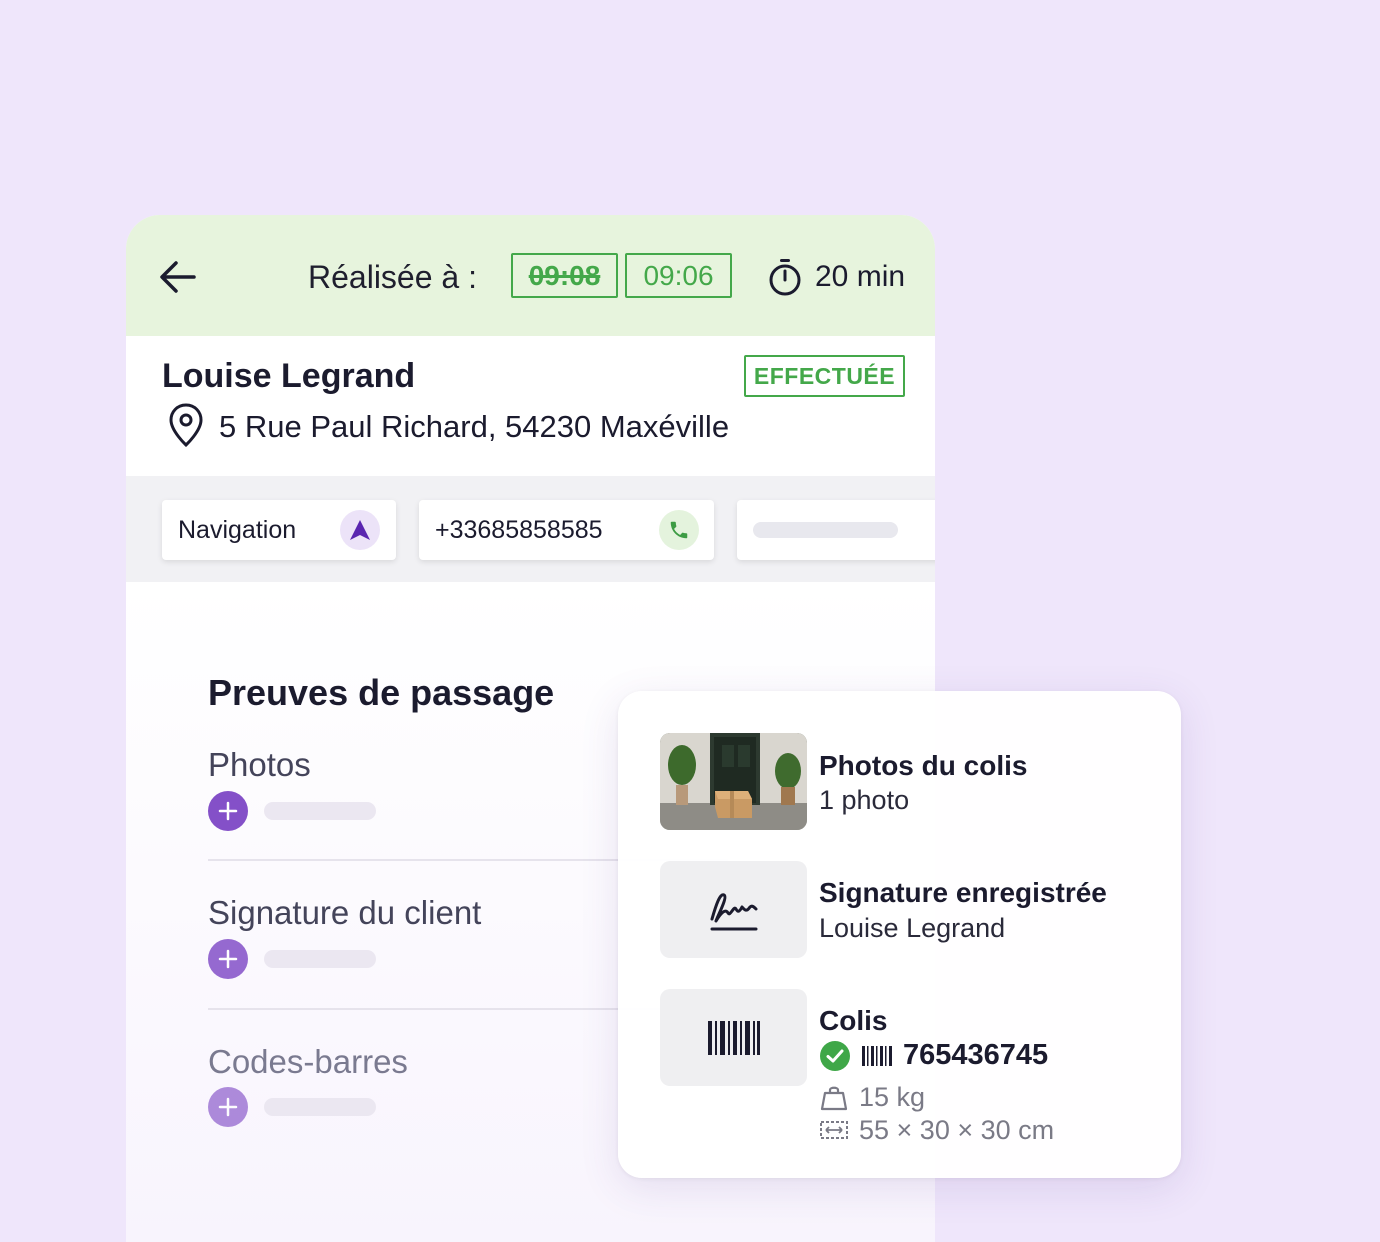  I want to click on navigation-icon-wrap, so click(360, 530).